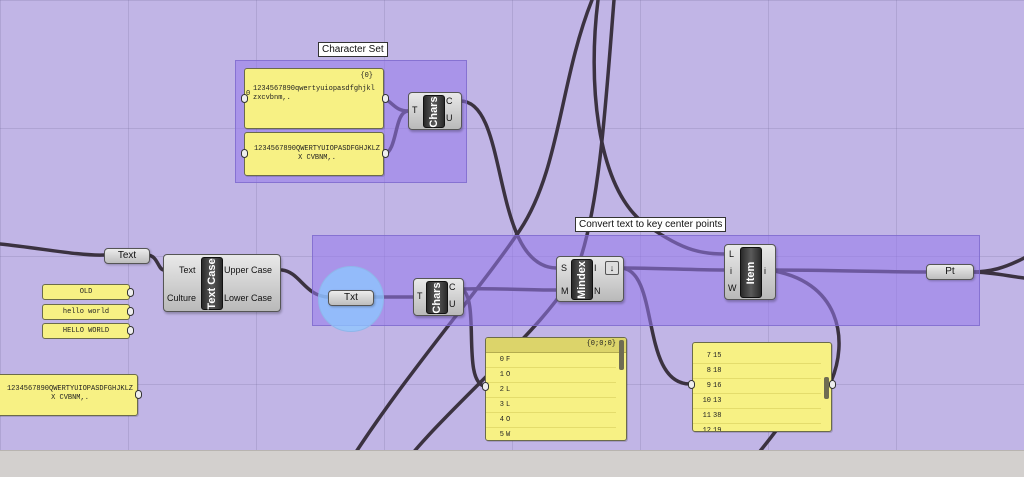 The height and width of the screenshot is (477, 1024). I want to click on component-label: Mindex, so click(582, 279).